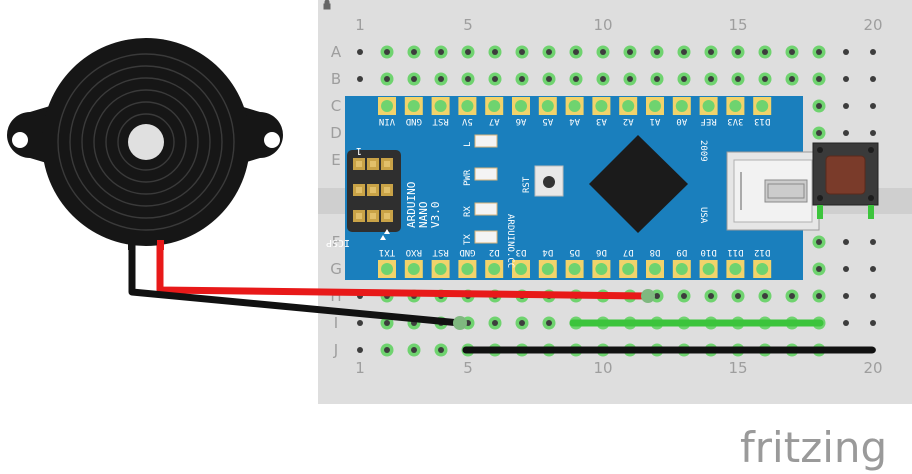  I want to click on led-rx, so click(486, 209).